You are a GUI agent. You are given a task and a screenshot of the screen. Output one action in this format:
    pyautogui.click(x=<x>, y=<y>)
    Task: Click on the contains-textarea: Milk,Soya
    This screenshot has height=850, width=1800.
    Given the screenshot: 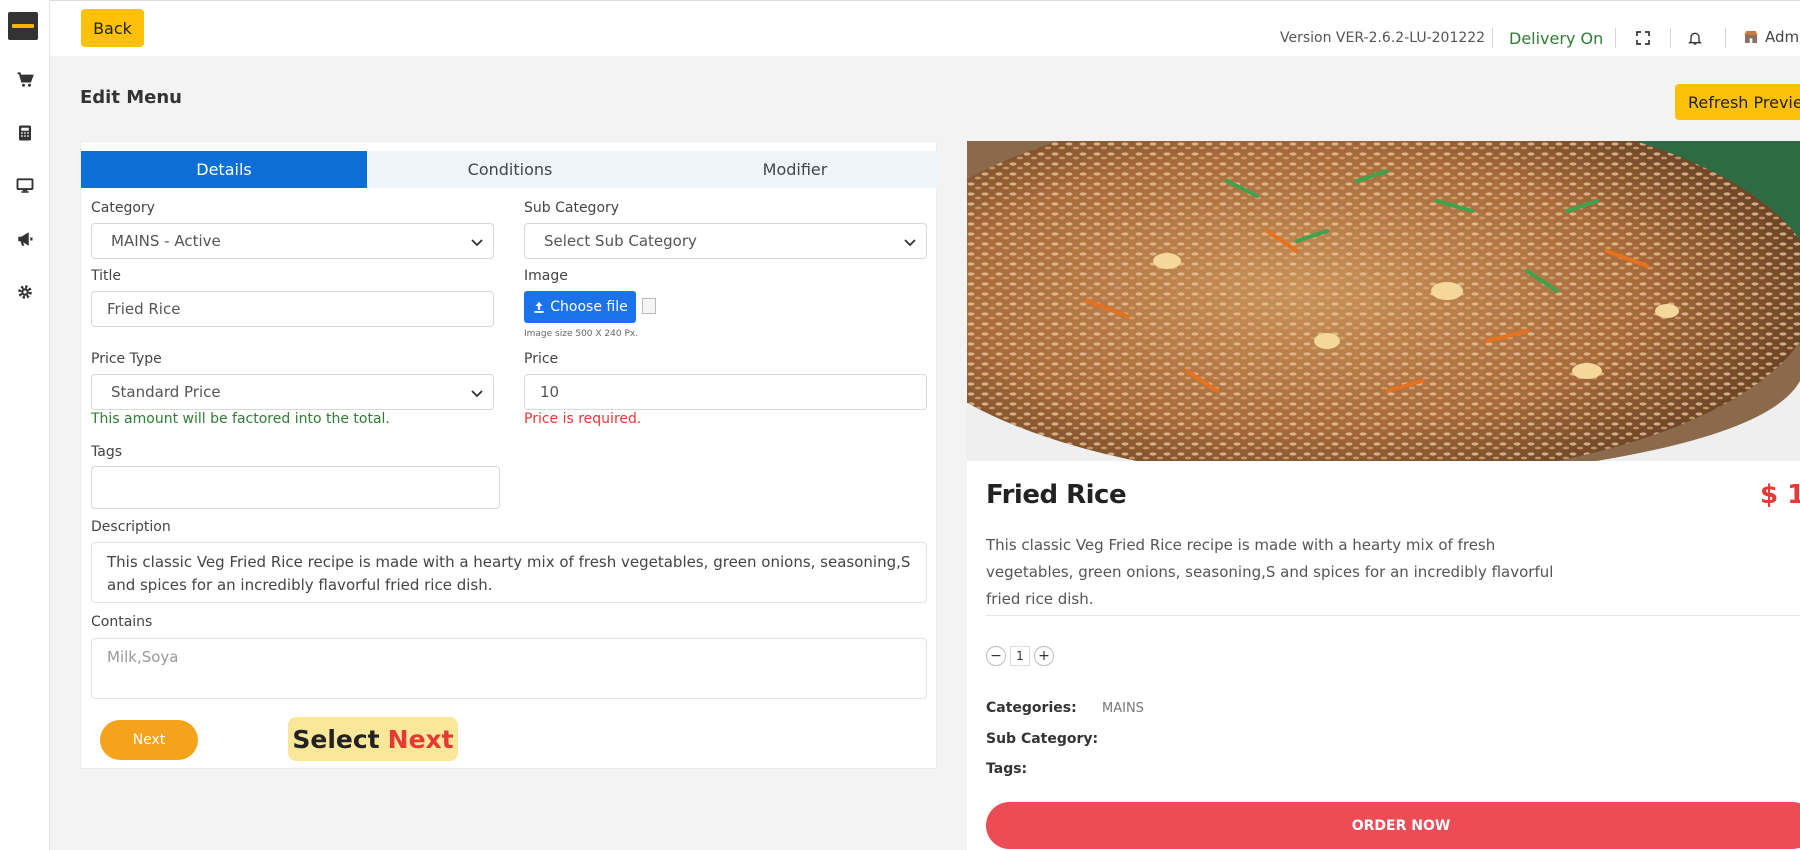 What is the action you would take?
    pyautogui.click(x=509, y=668)
    